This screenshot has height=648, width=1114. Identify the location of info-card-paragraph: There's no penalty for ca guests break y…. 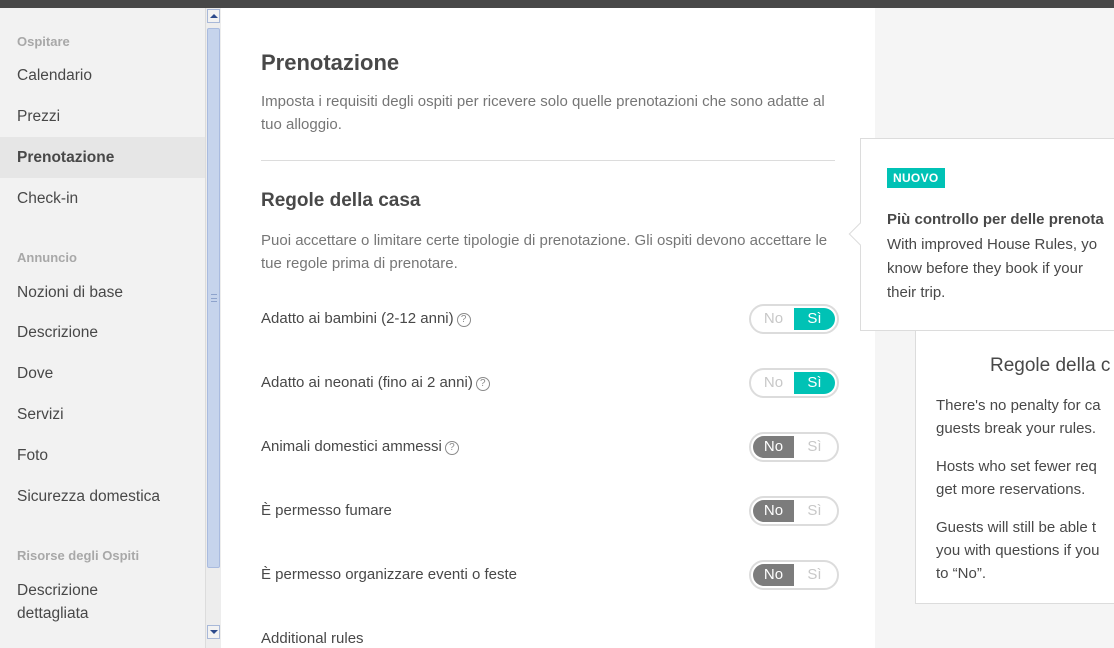
(1018, 417).